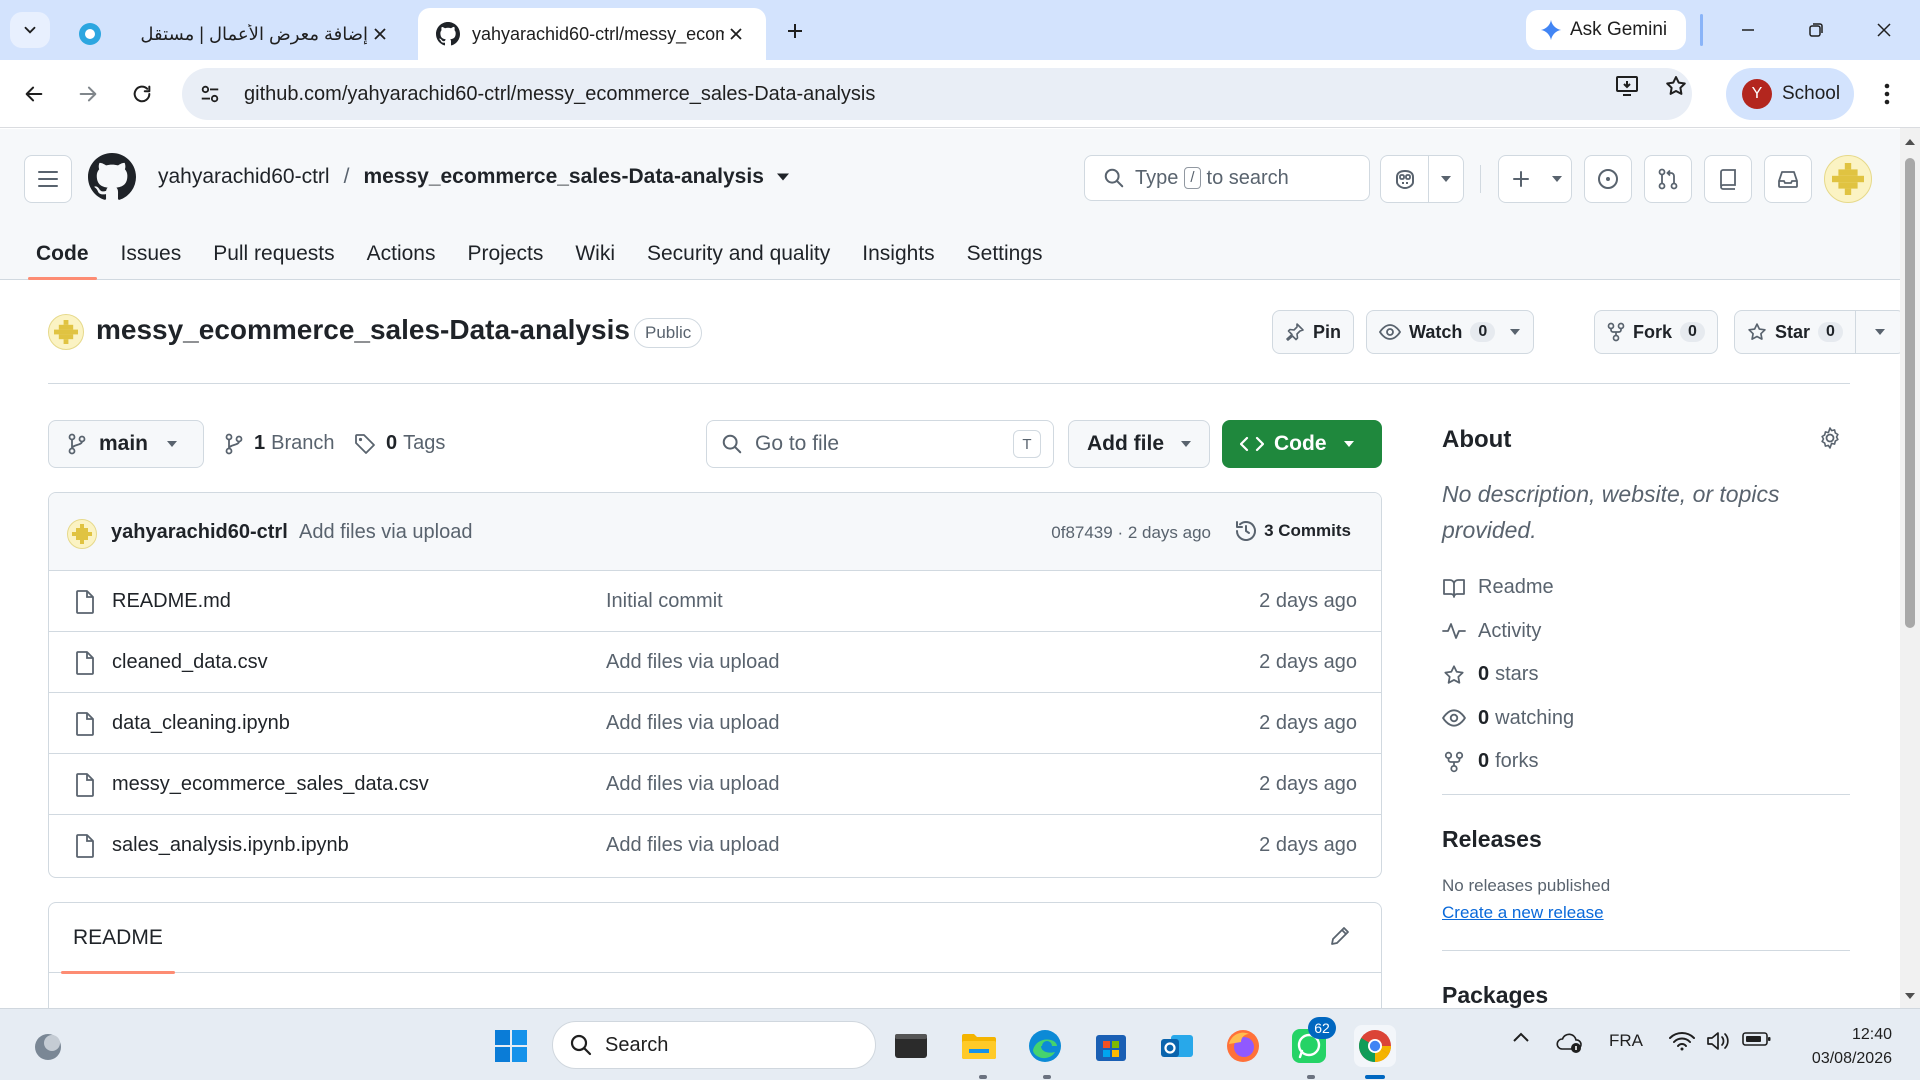 This screenshot has height=1080, width=1920. Describe the element at coordinates (664, 601) in the screenshot. I see `file-commit-message: Initial commit` at that location.